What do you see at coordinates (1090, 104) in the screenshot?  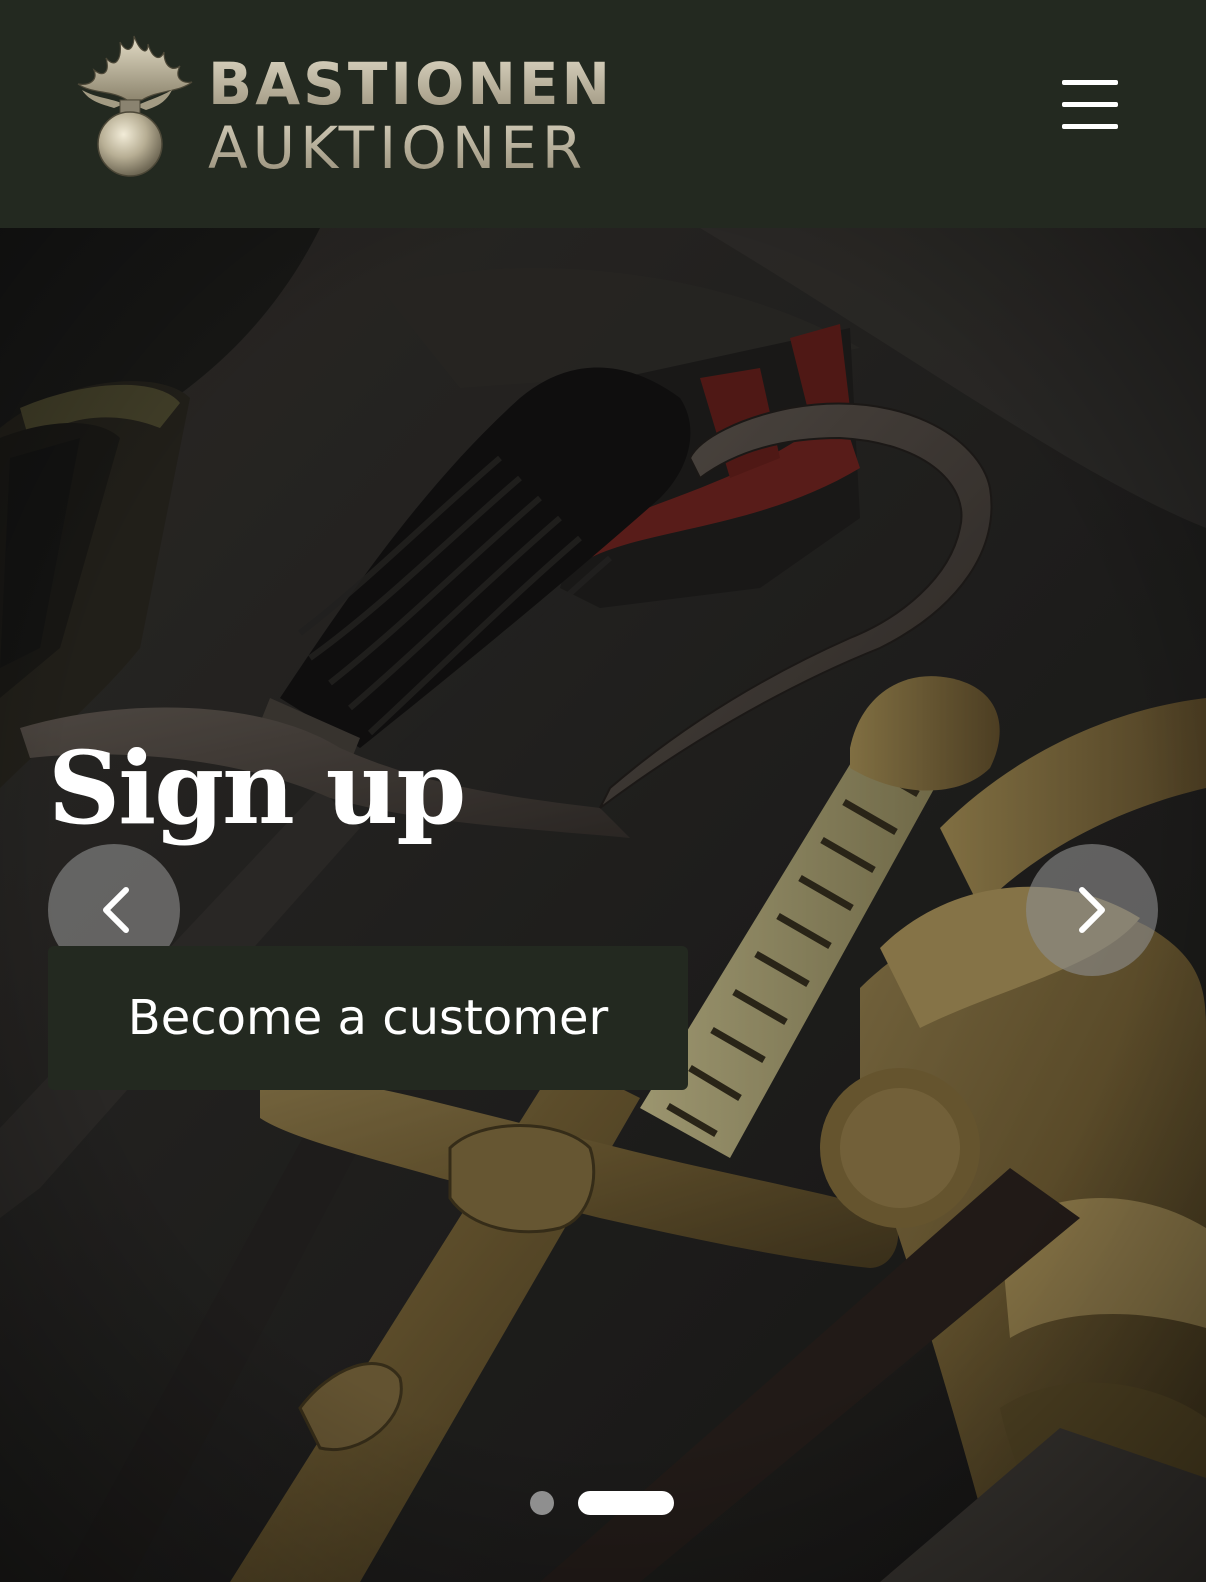 I see `menu-bar-middle` at bounding box center [1090, 104].